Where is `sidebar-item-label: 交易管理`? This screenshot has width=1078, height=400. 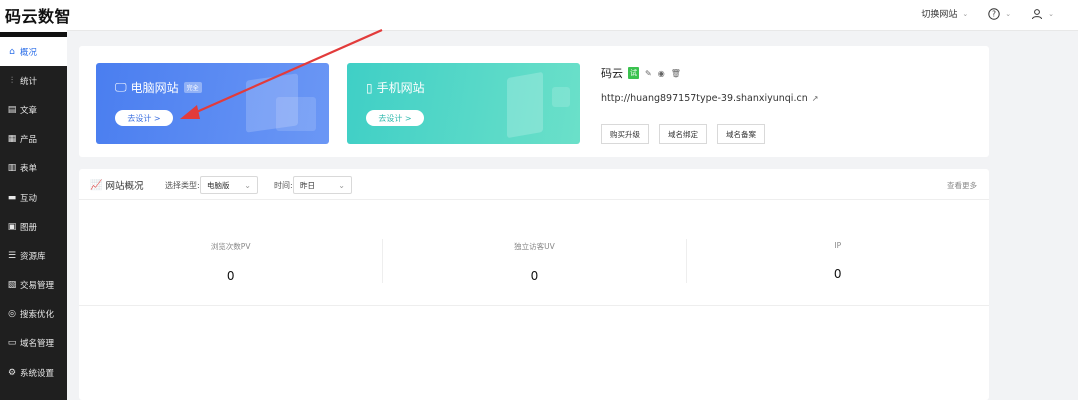 sidebar-item-label: 交易管理 is located at coordinates (37, 286).